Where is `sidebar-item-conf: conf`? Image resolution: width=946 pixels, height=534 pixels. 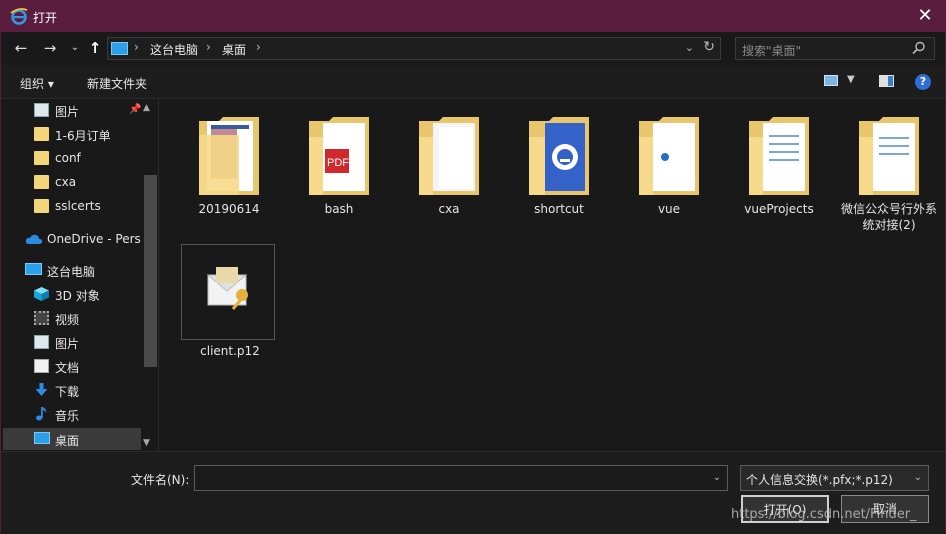
sidebar-item-conf: conf is located at coordinates (72, 158).